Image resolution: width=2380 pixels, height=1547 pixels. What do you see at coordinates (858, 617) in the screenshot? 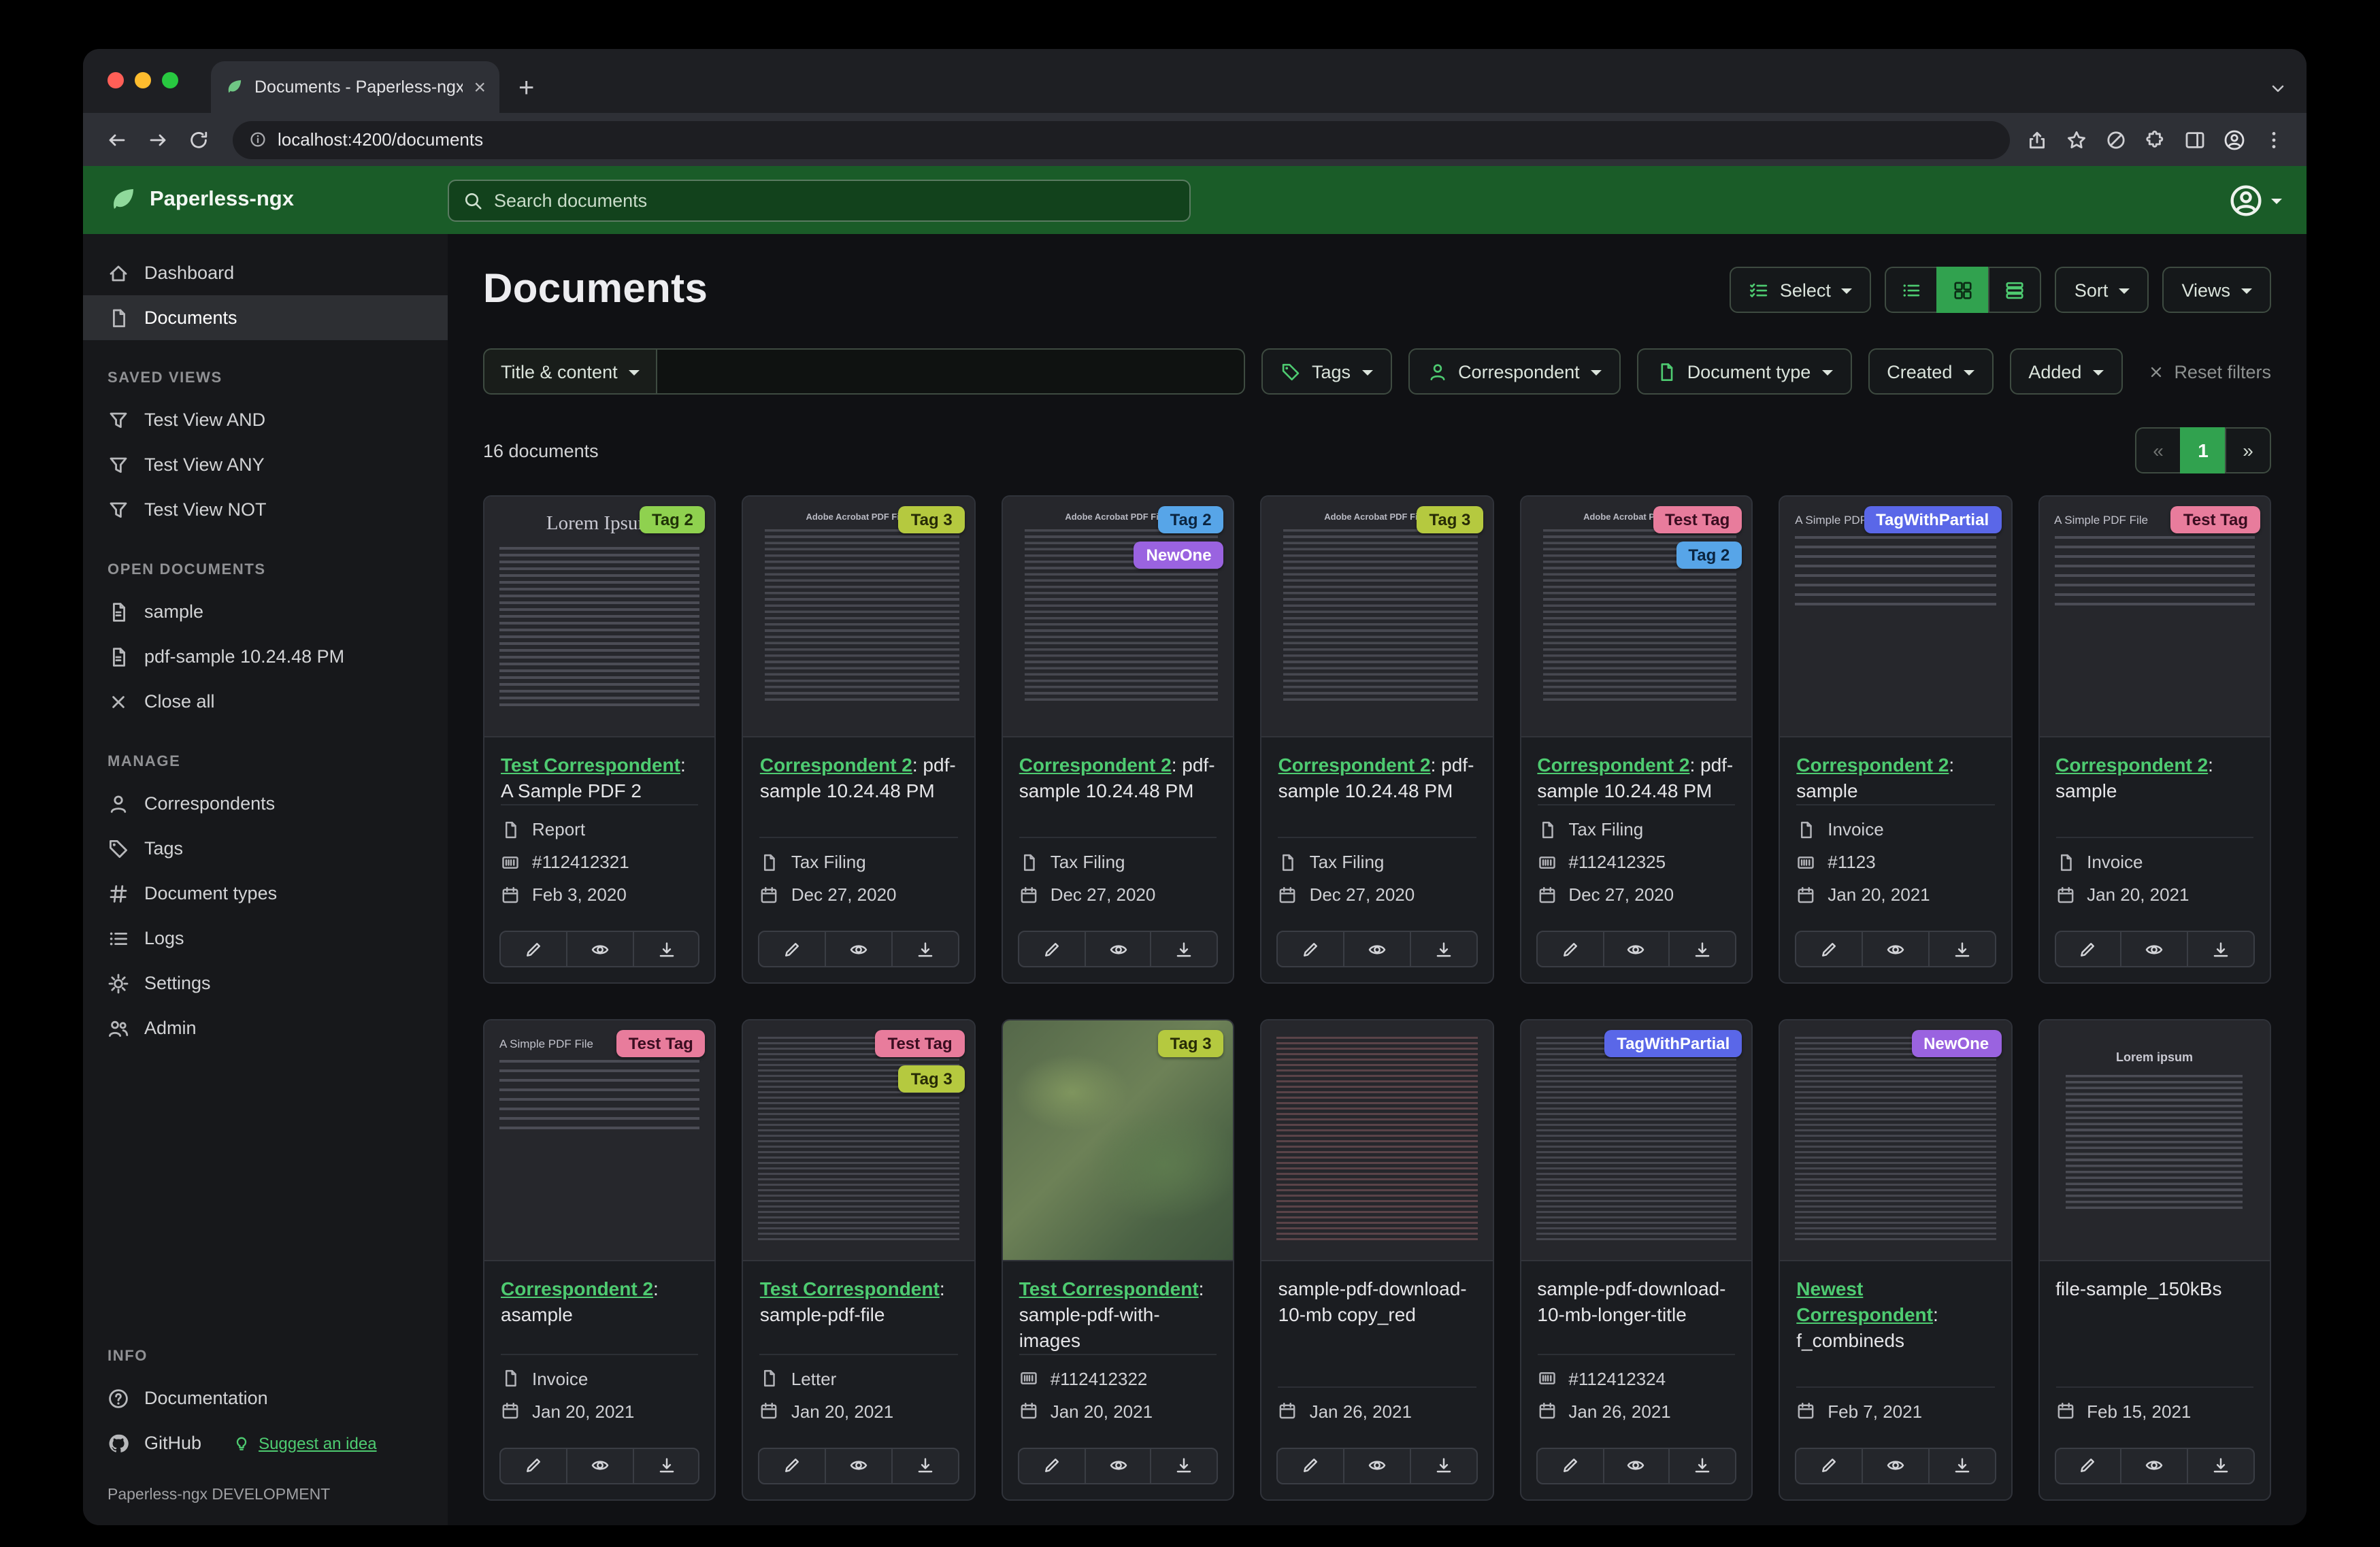
I see `document-thumbnail: Adobe Acrobat PDF Files Tag 3` at bounding box center [858, 617].